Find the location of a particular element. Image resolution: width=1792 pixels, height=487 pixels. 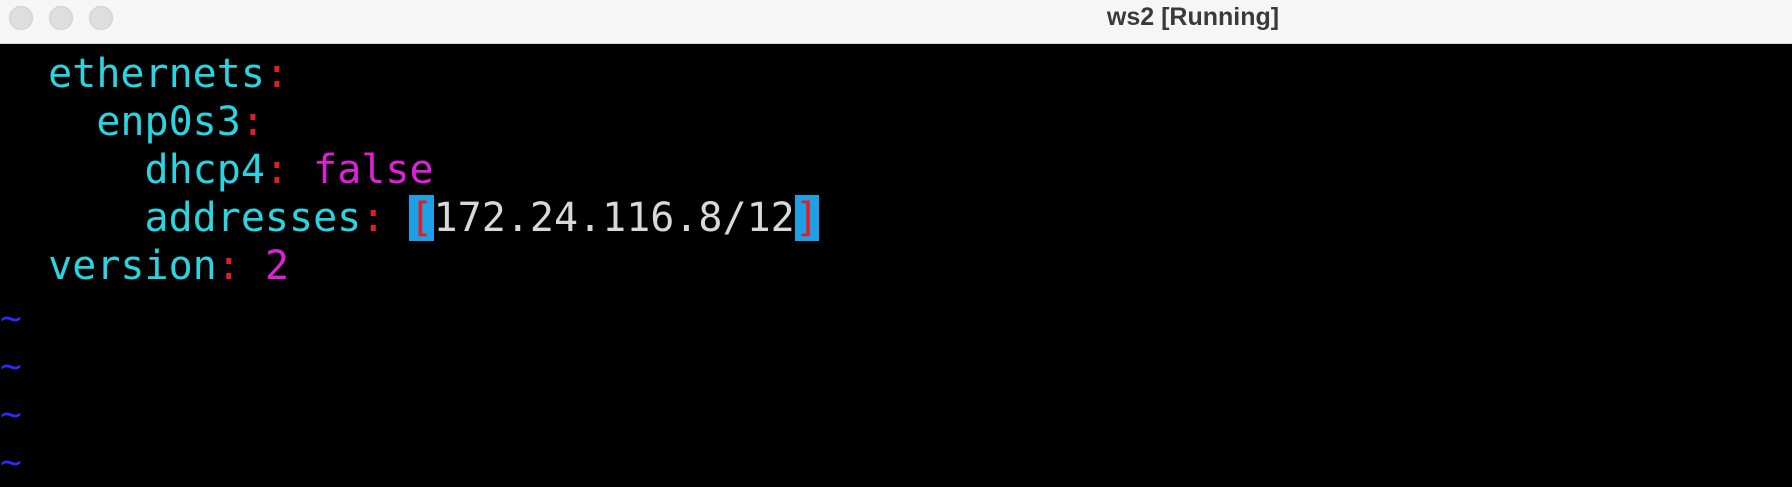

editor-line: dhcp4: false is located at coordinates (217, 170).